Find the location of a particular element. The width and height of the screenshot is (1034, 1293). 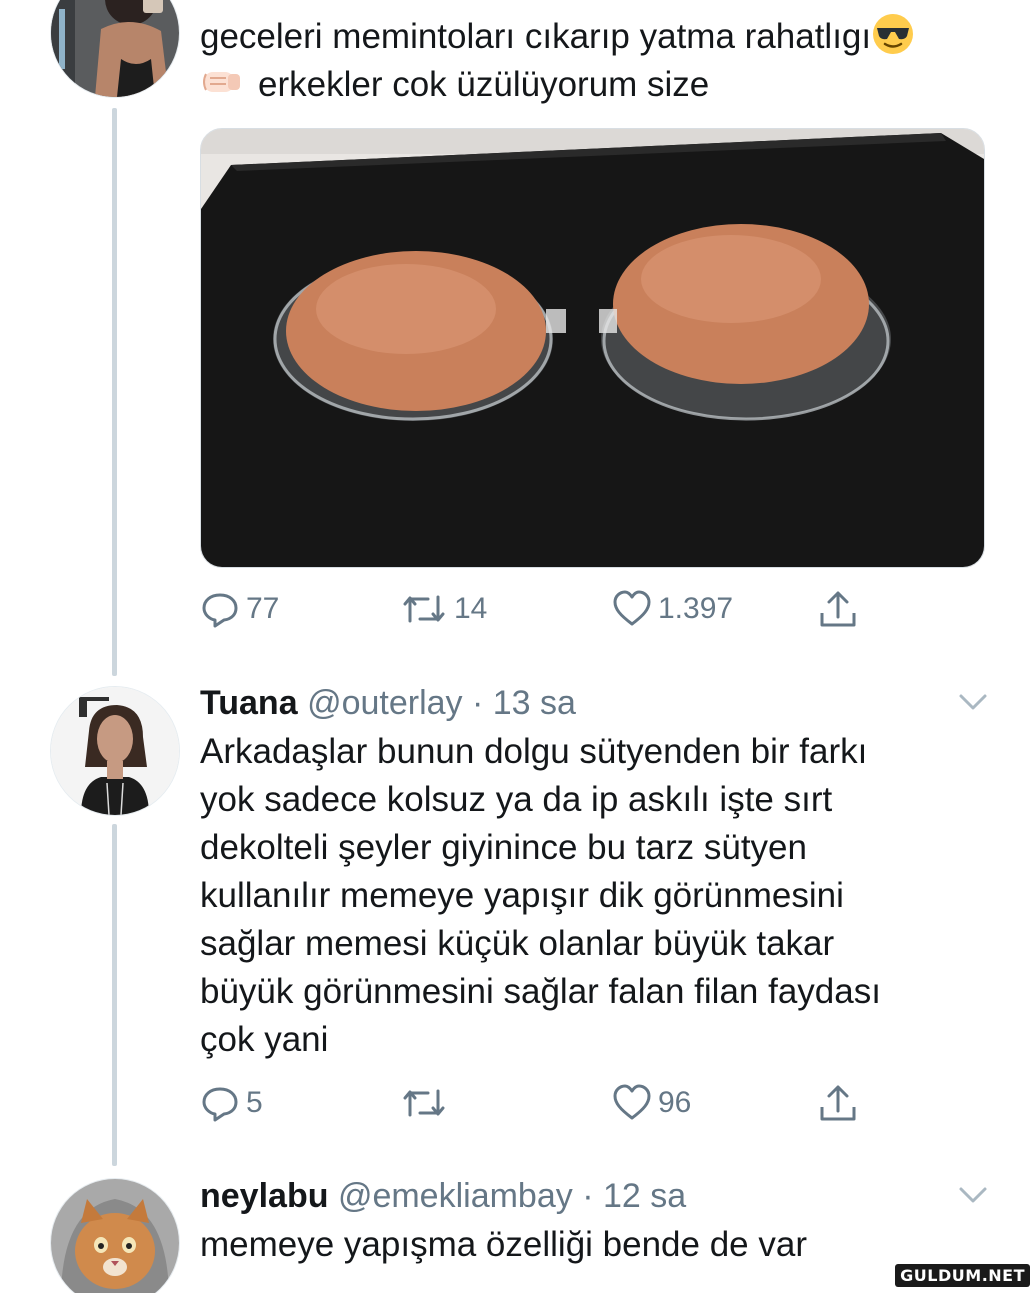

retweet-button is located at coordinates (427, 1103).